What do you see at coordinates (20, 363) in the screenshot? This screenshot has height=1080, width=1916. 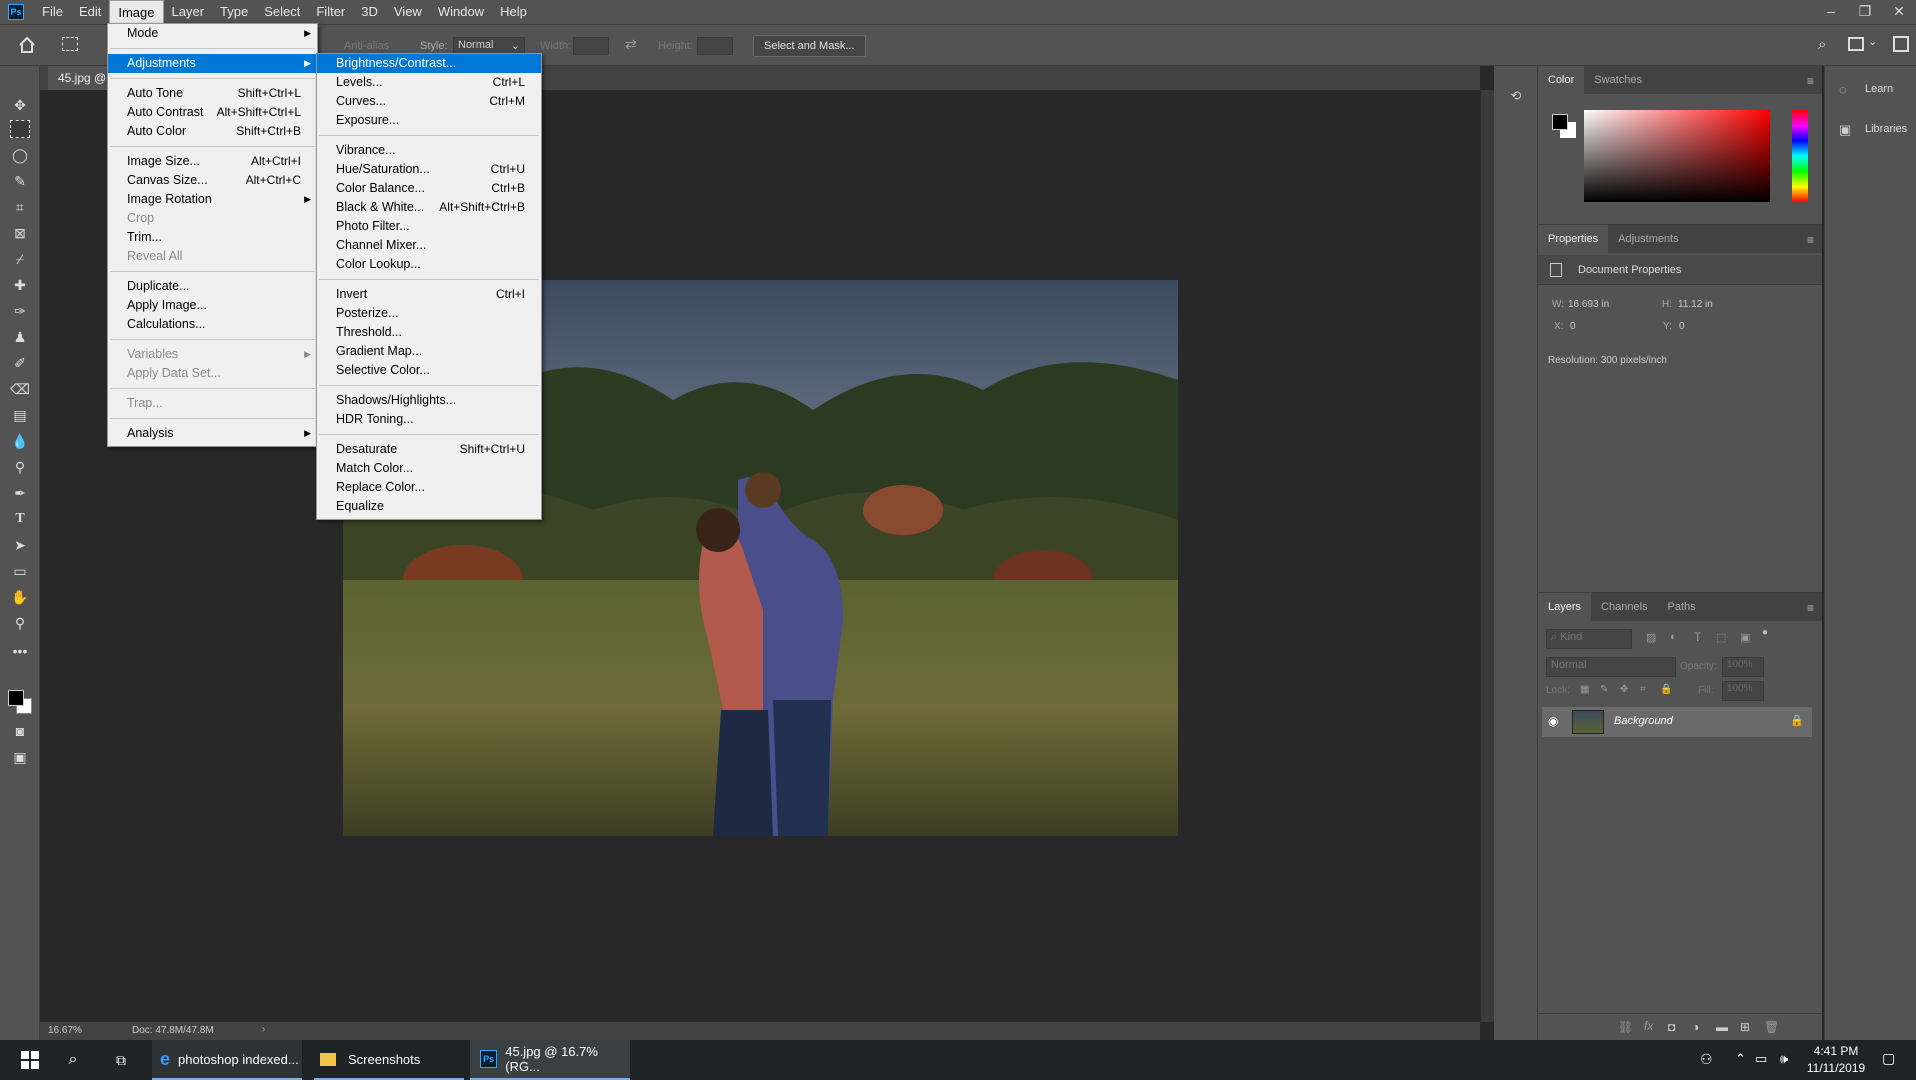 I see `history-brush-tool-icon: ✐` at bounding box center [20, 363].